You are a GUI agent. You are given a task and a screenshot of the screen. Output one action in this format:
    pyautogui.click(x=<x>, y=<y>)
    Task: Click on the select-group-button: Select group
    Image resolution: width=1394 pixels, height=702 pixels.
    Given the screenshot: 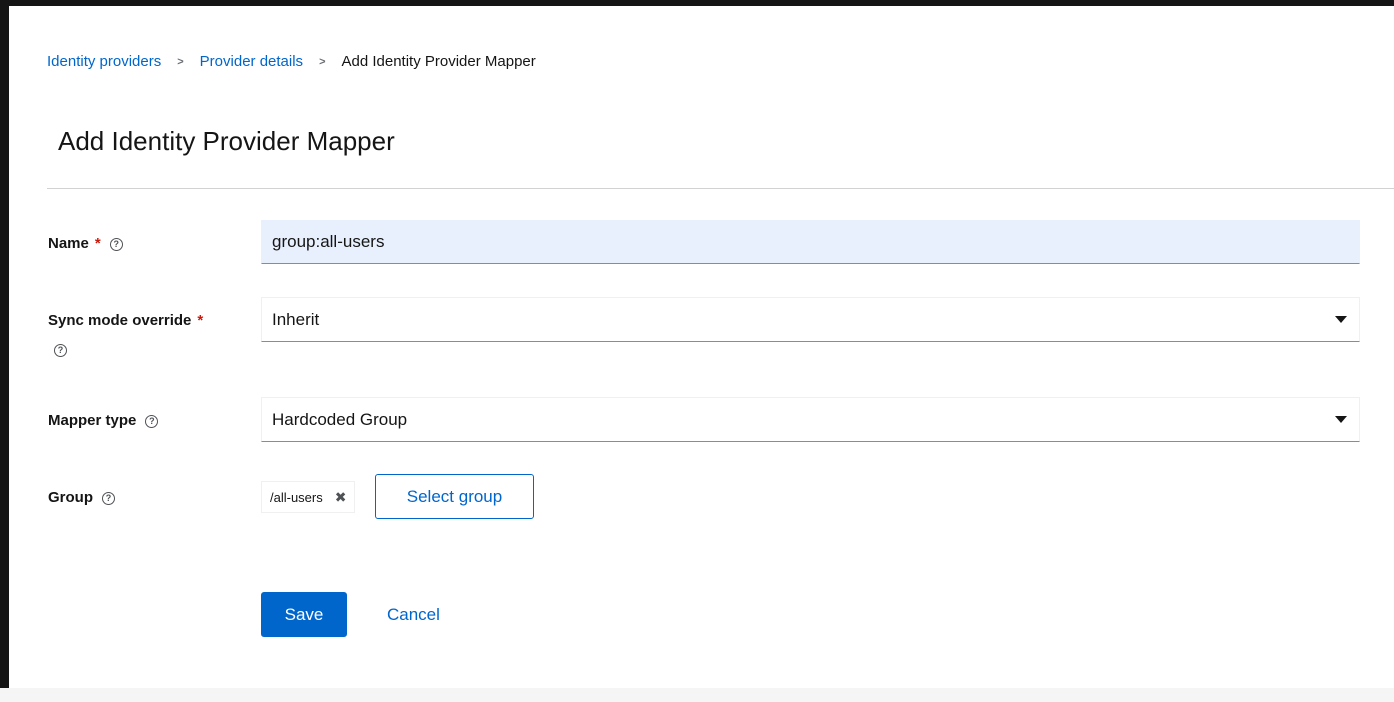 What is the action you would take?
    pyautogui.click(x=454, y=496)
    